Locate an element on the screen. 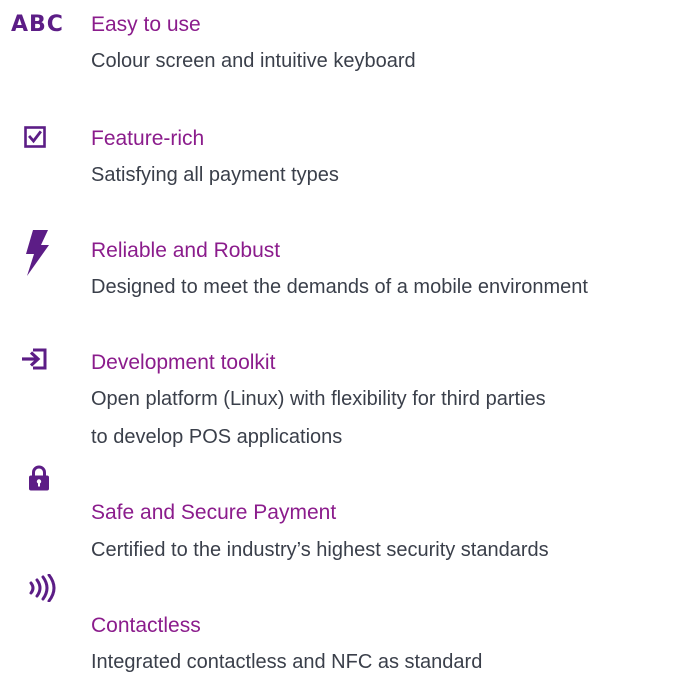 This screenshot has width=682, height=678. feature-title: Reliable and Robust is located at coordinates (186, 250).